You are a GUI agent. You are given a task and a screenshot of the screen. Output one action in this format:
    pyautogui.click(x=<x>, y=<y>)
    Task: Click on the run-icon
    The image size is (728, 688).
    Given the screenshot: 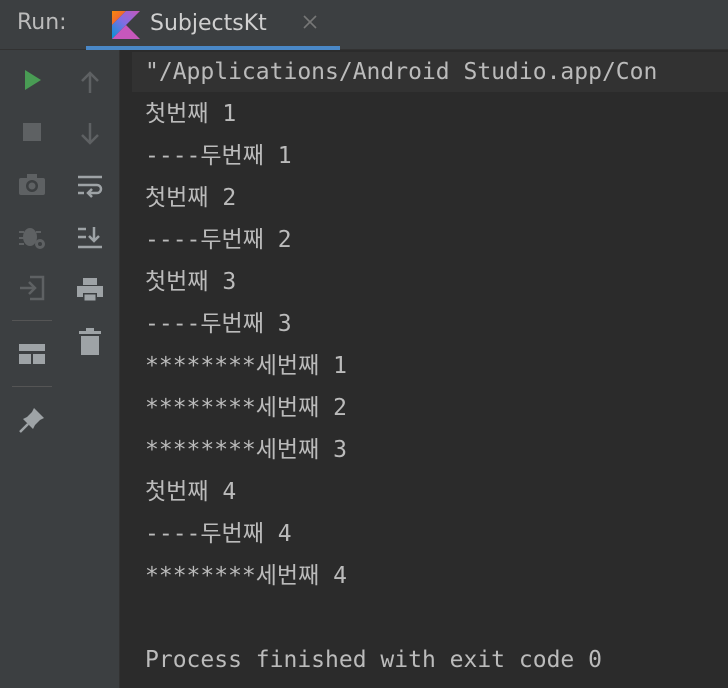 What is the action you would take?
    pyautogui.click(x=33, y=80)
    